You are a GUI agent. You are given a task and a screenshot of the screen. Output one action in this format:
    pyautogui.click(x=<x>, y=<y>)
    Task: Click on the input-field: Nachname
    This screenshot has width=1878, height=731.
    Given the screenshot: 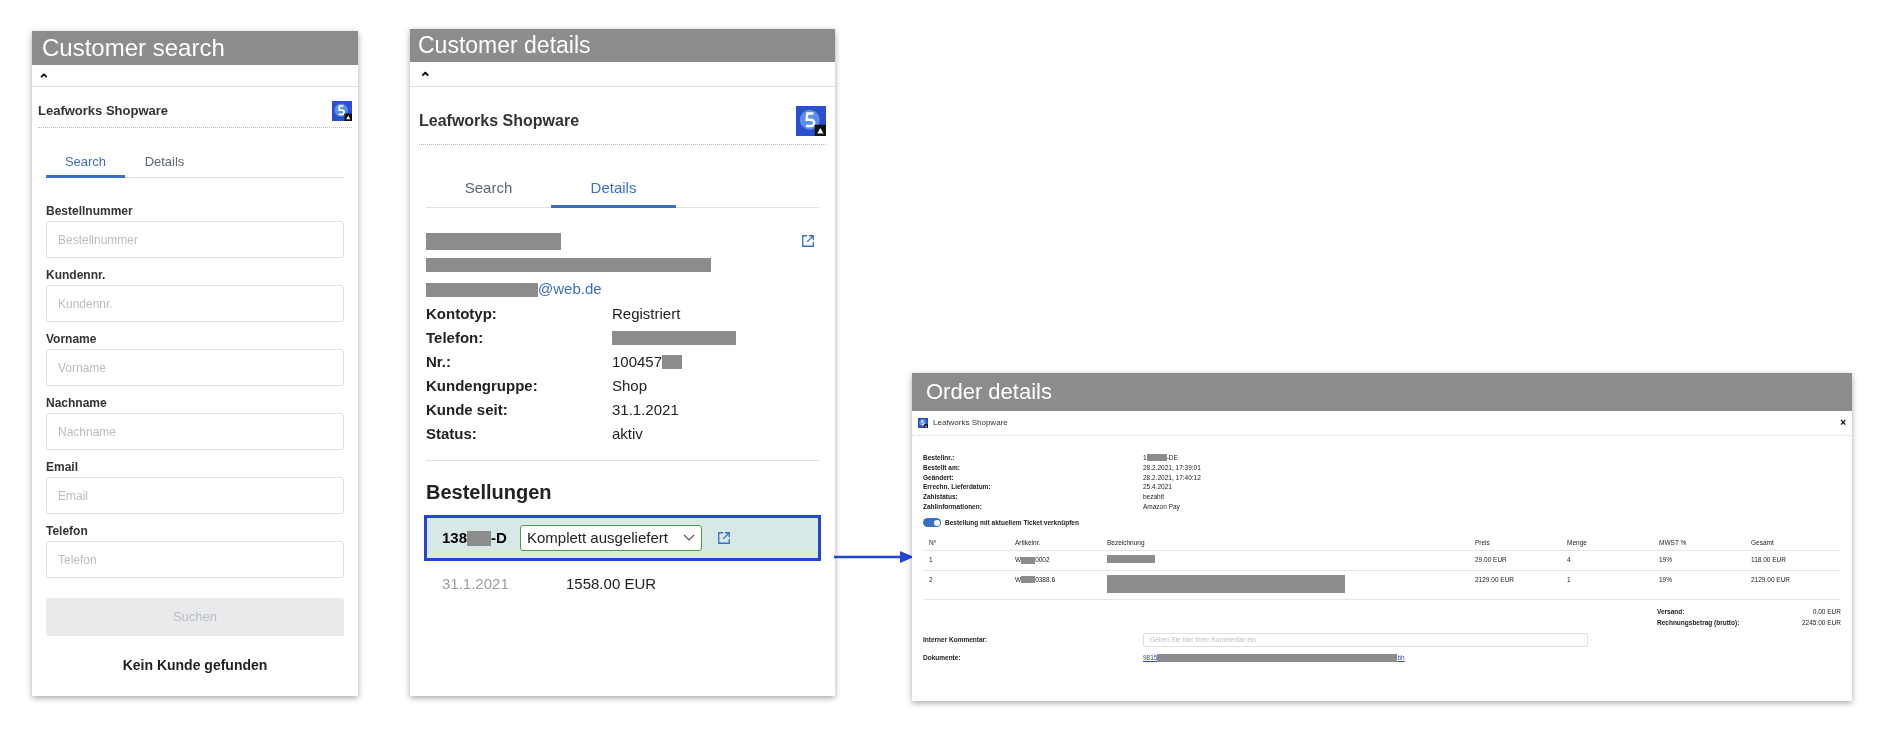 What is the action you would take?
    pyautogui.click(x=195, y=431)
    